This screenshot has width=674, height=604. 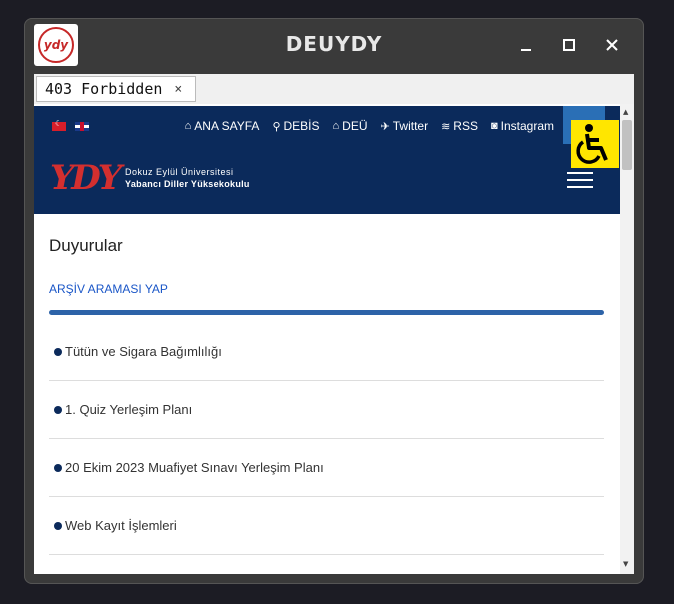 I want to click on nav-link-twitter: ✈ Twitter, so click(x=405, y=126).